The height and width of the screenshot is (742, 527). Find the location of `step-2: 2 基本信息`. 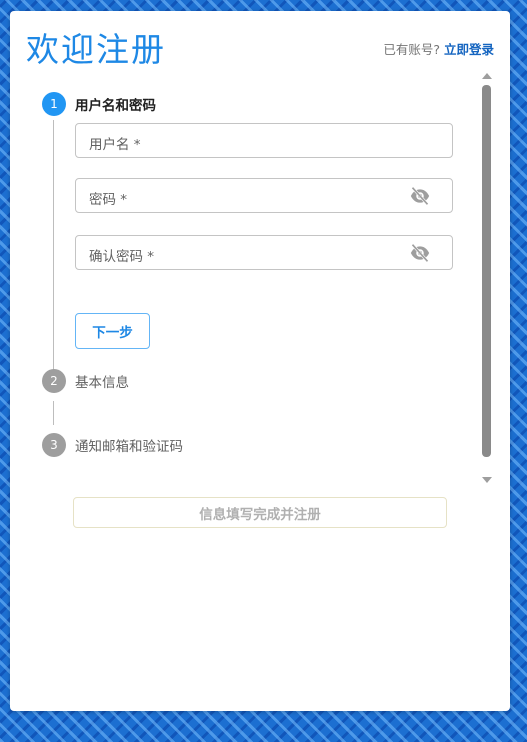

step-2: 2 基本信息 is located at coordinates (85, 381).